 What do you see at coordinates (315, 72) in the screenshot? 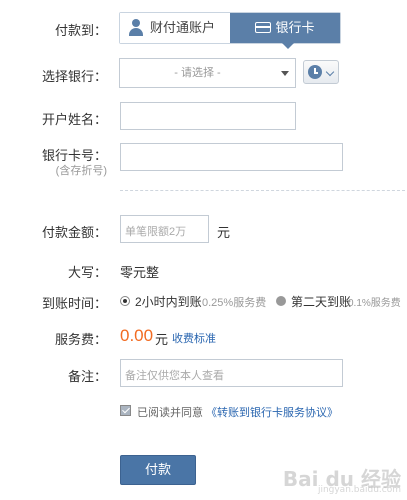
I see `clock-icon` at bounding box center [315, 72].